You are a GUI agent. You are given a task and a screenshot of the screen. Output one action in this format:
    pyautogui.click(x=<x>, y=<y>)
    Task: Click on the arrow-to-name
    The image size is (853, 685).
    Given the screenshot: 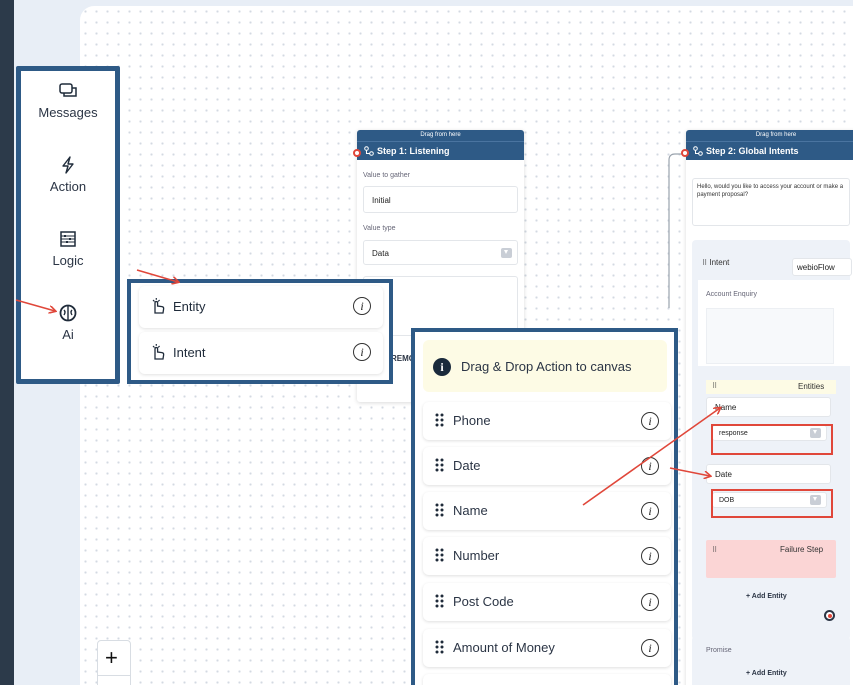 What is the action you would take?
    pyautogui.click(x=651, y=457)
    